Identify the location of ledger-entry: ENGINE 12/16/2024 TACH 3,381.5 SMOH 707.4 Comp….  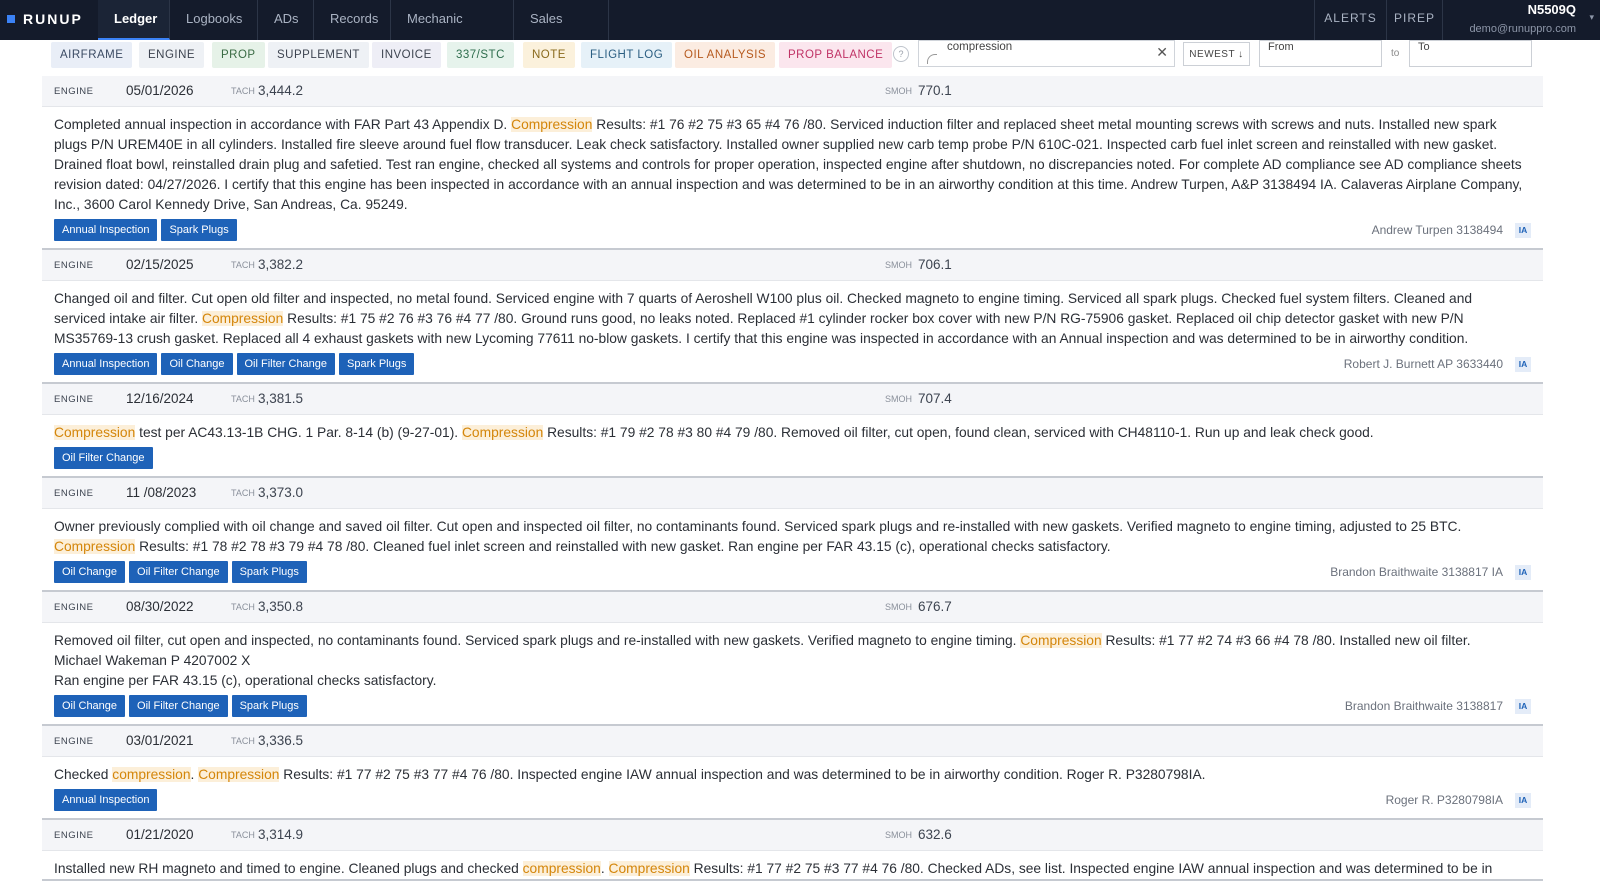
(792, 431).